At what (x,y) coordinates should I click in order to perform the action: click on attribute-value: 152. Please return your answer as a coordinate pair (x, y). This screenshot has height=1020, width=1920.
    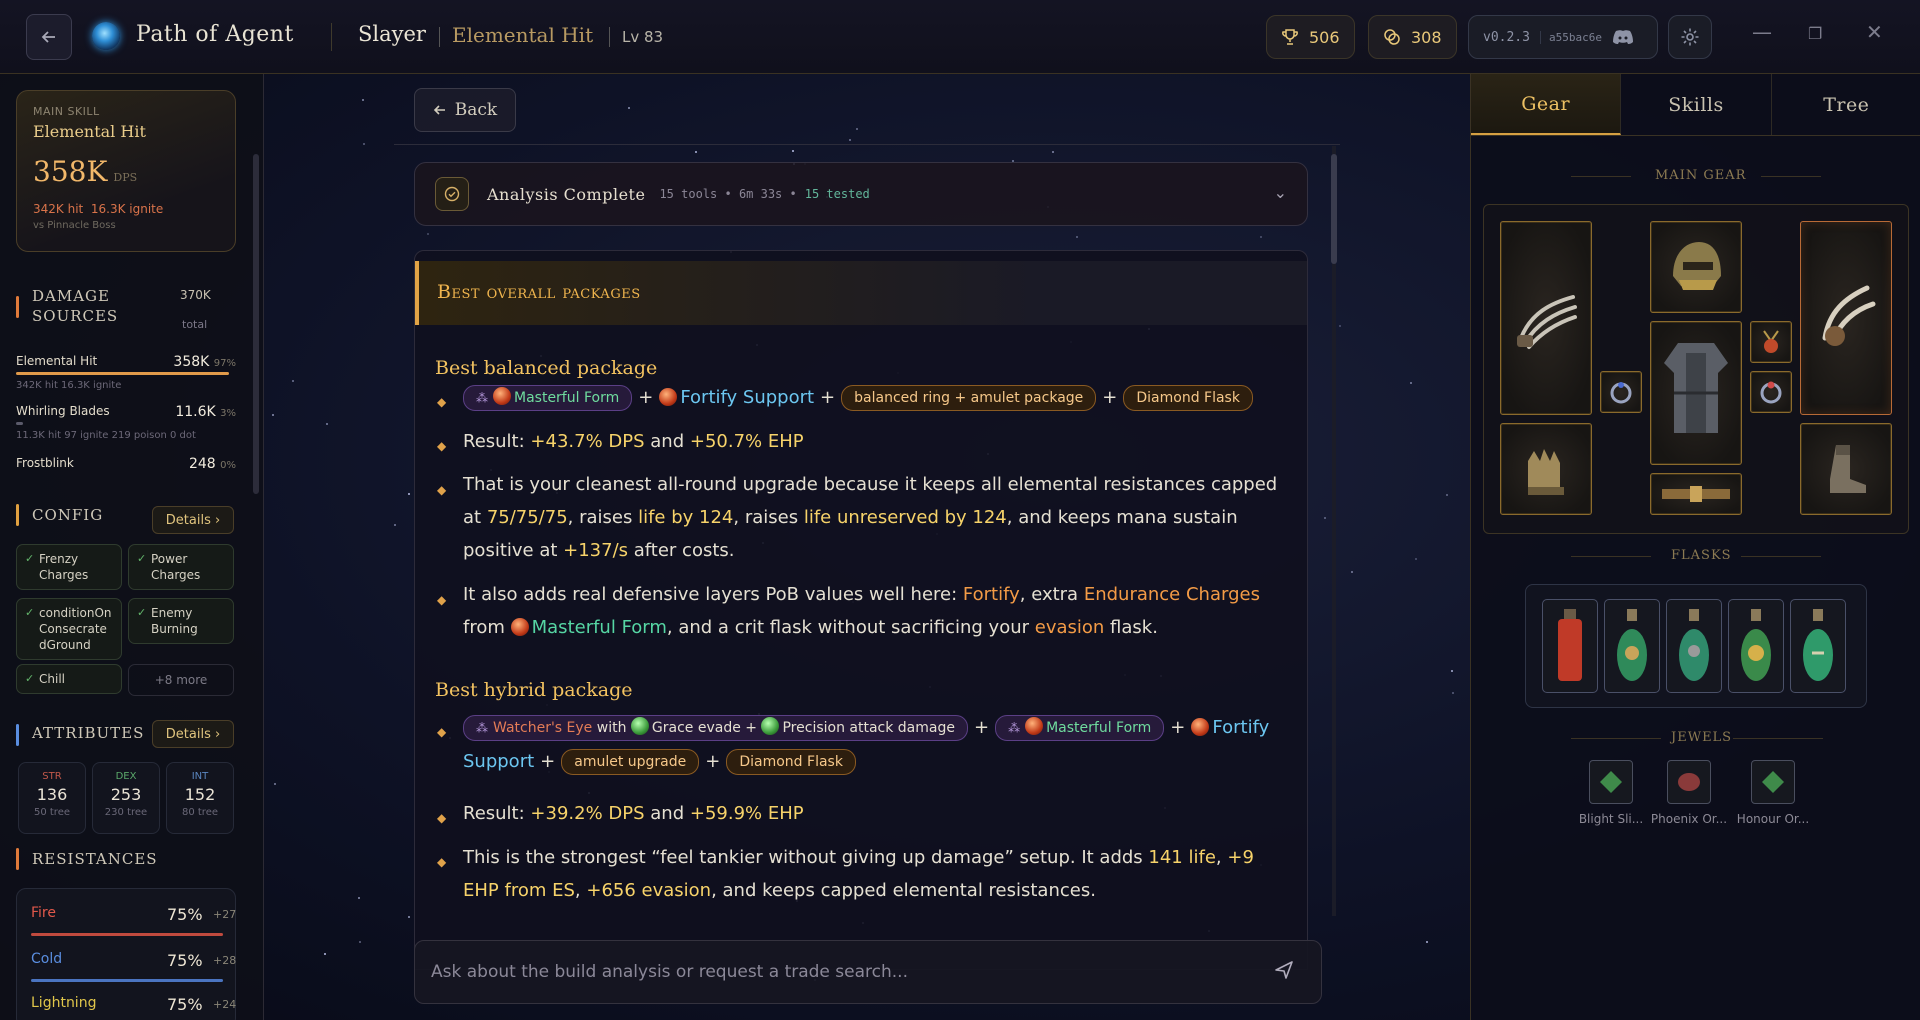
    Looking at the image, I should click on (200, 794).